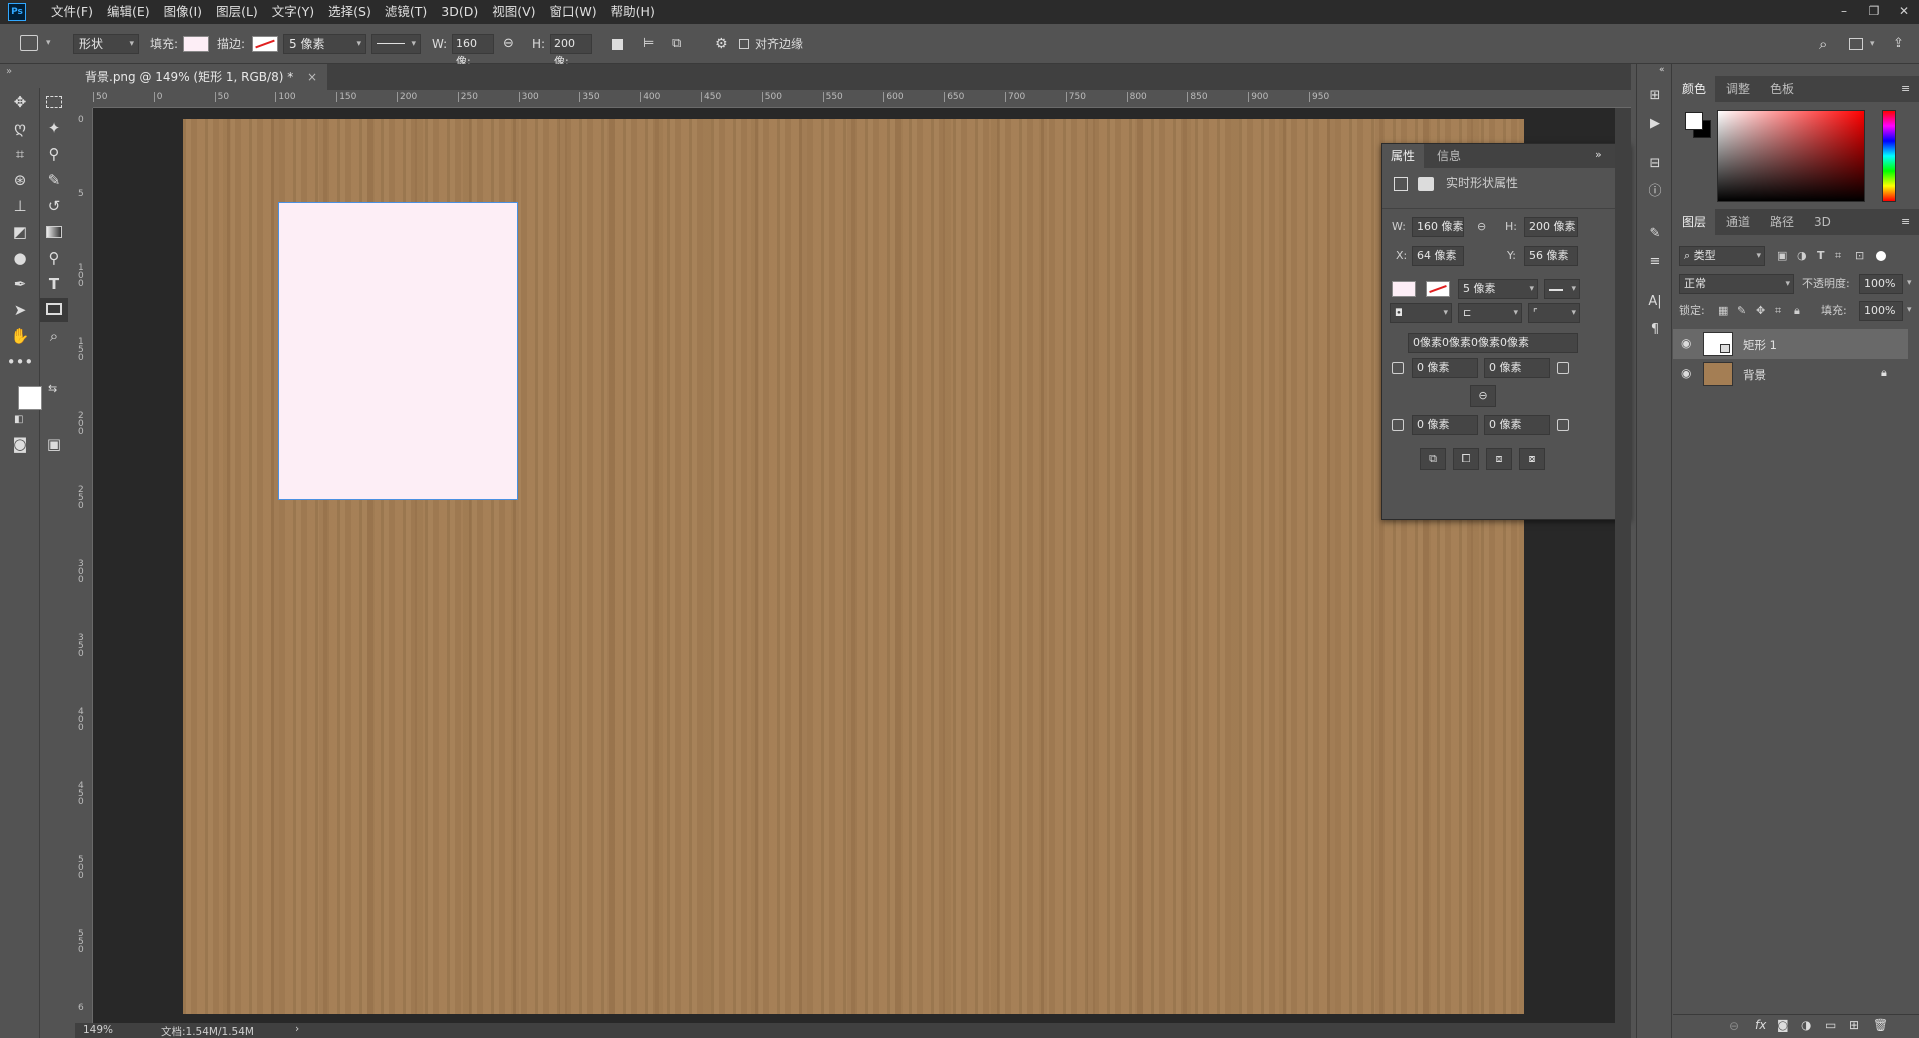 This screenshot has height=1038, width=1919. I want to click on menu-item: 文件(F), so click(72, 12).